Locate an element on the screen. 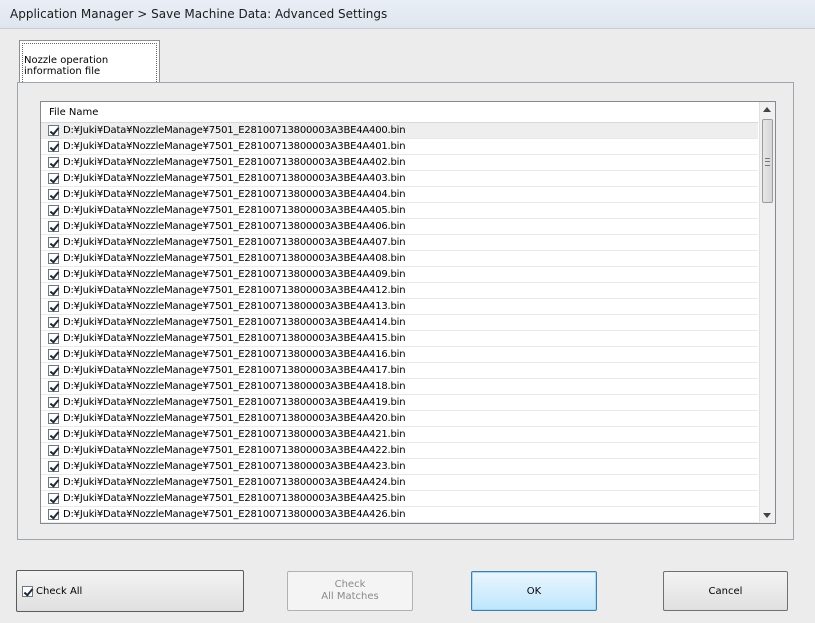 The image size is (815, 623). tab-nozzle-operation-information-file: Nozzle operation information file is located at coordinates (89, 61).